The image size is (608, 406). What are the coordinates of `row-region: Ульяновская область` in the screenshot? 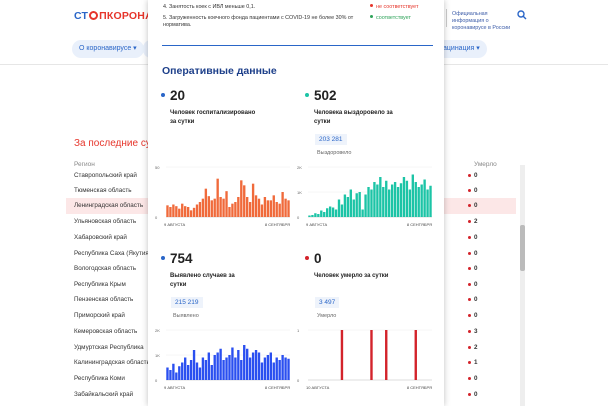 It's located at (105, 221).